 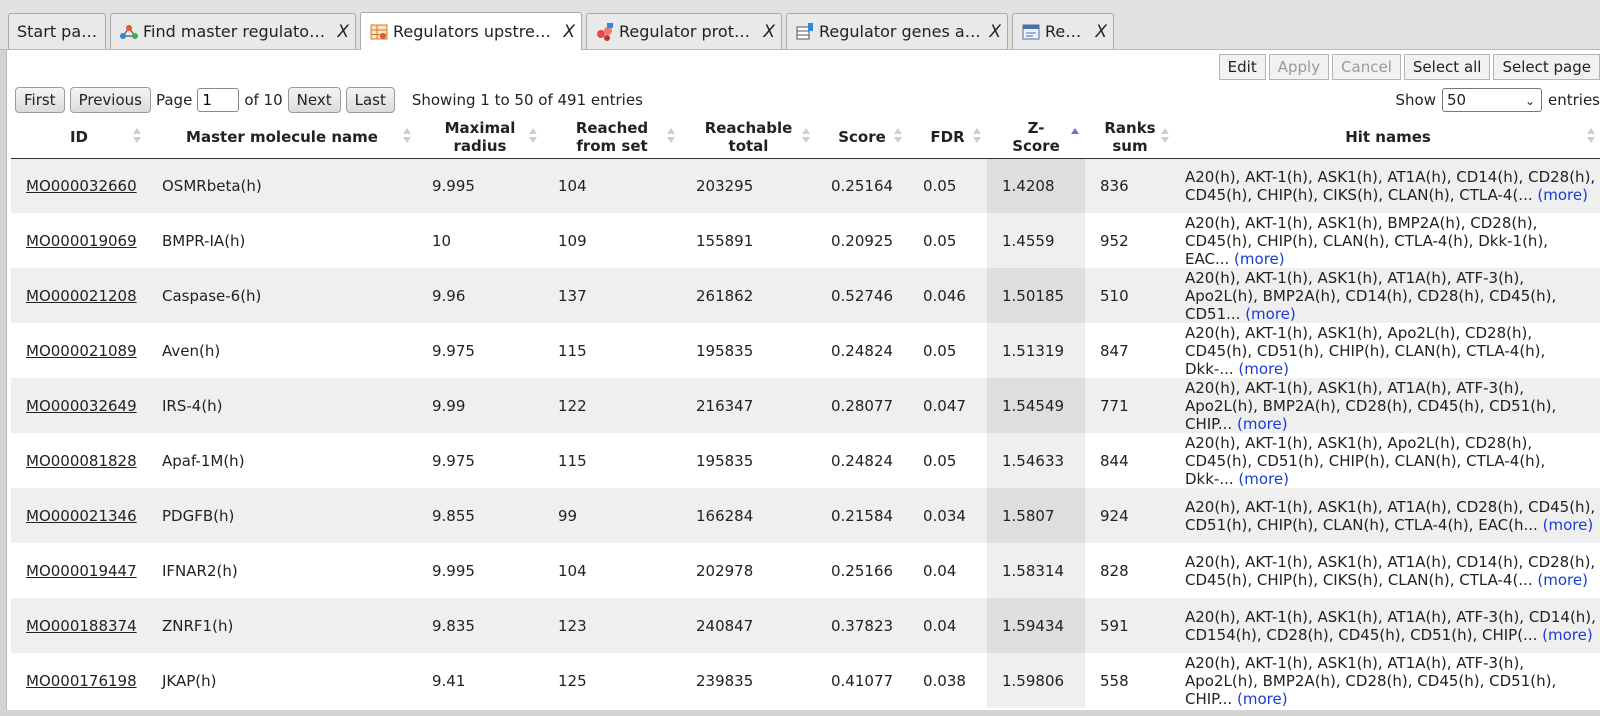 What do you see at coordinates (748, 295) in the screenshot?
I see `reachable-cell: 261862` at bounding box center [748, 295].